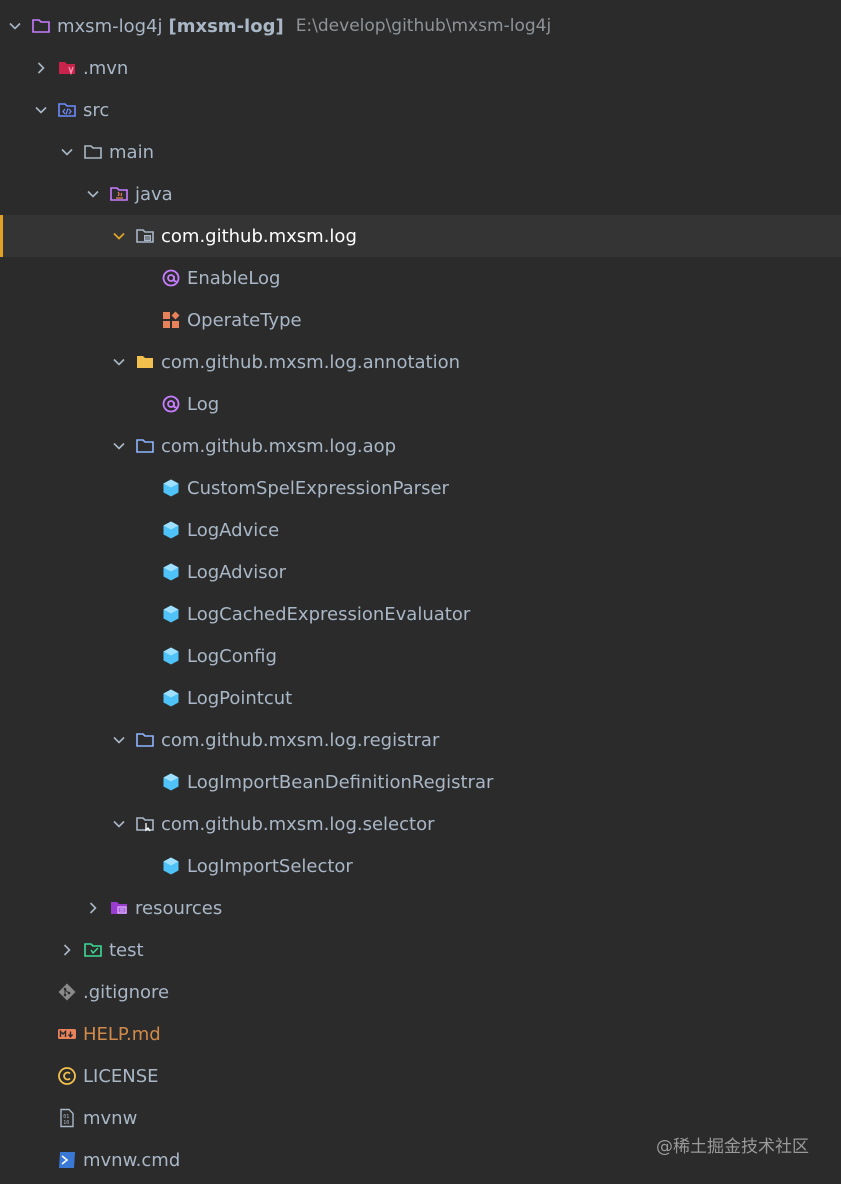  Describe the element at coordinates (420, 656) in the screenshot. I see `tree-row-log-config: LogConfig` at that location.